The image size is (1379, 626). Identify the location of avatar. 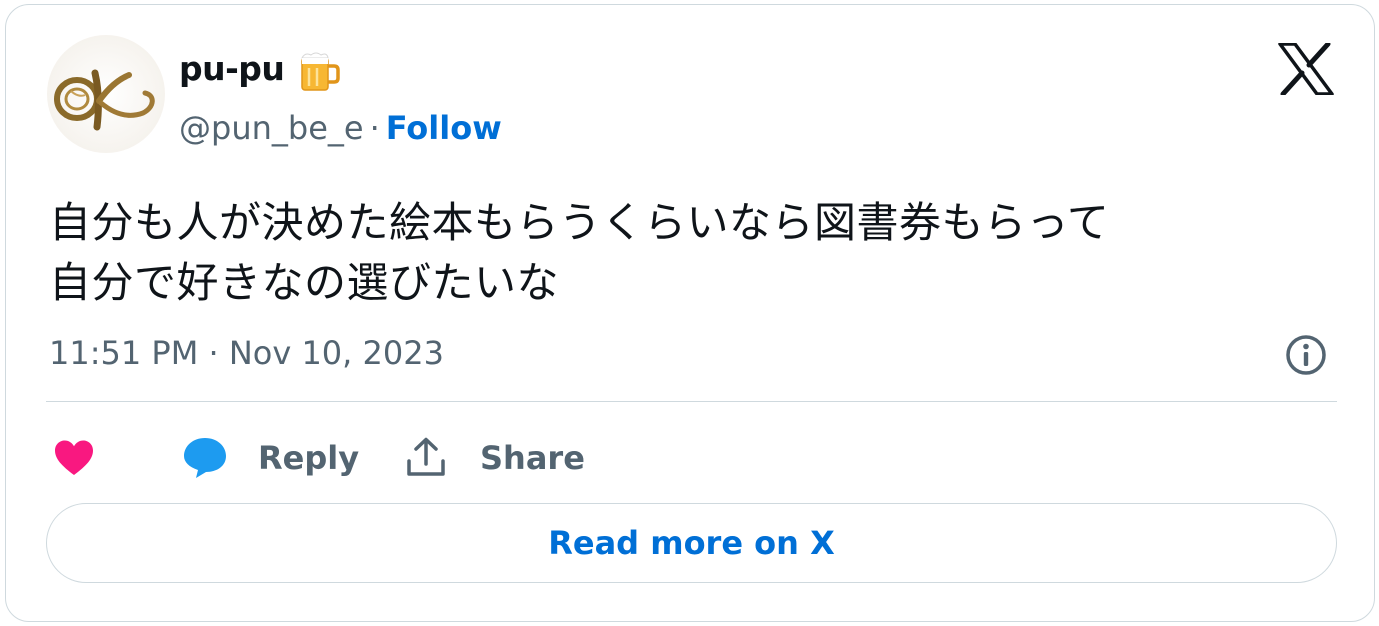
(106, 94).